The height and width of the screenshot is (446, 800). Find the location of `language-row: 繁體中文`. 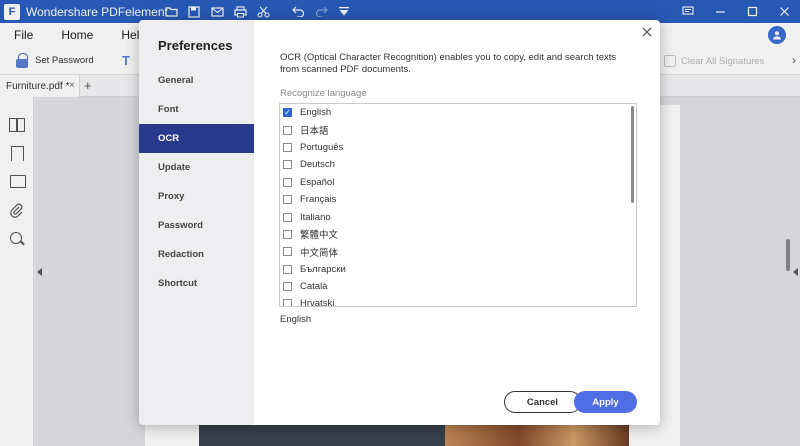

language-row: 繁體中文 is located at coordinates (455, 234).